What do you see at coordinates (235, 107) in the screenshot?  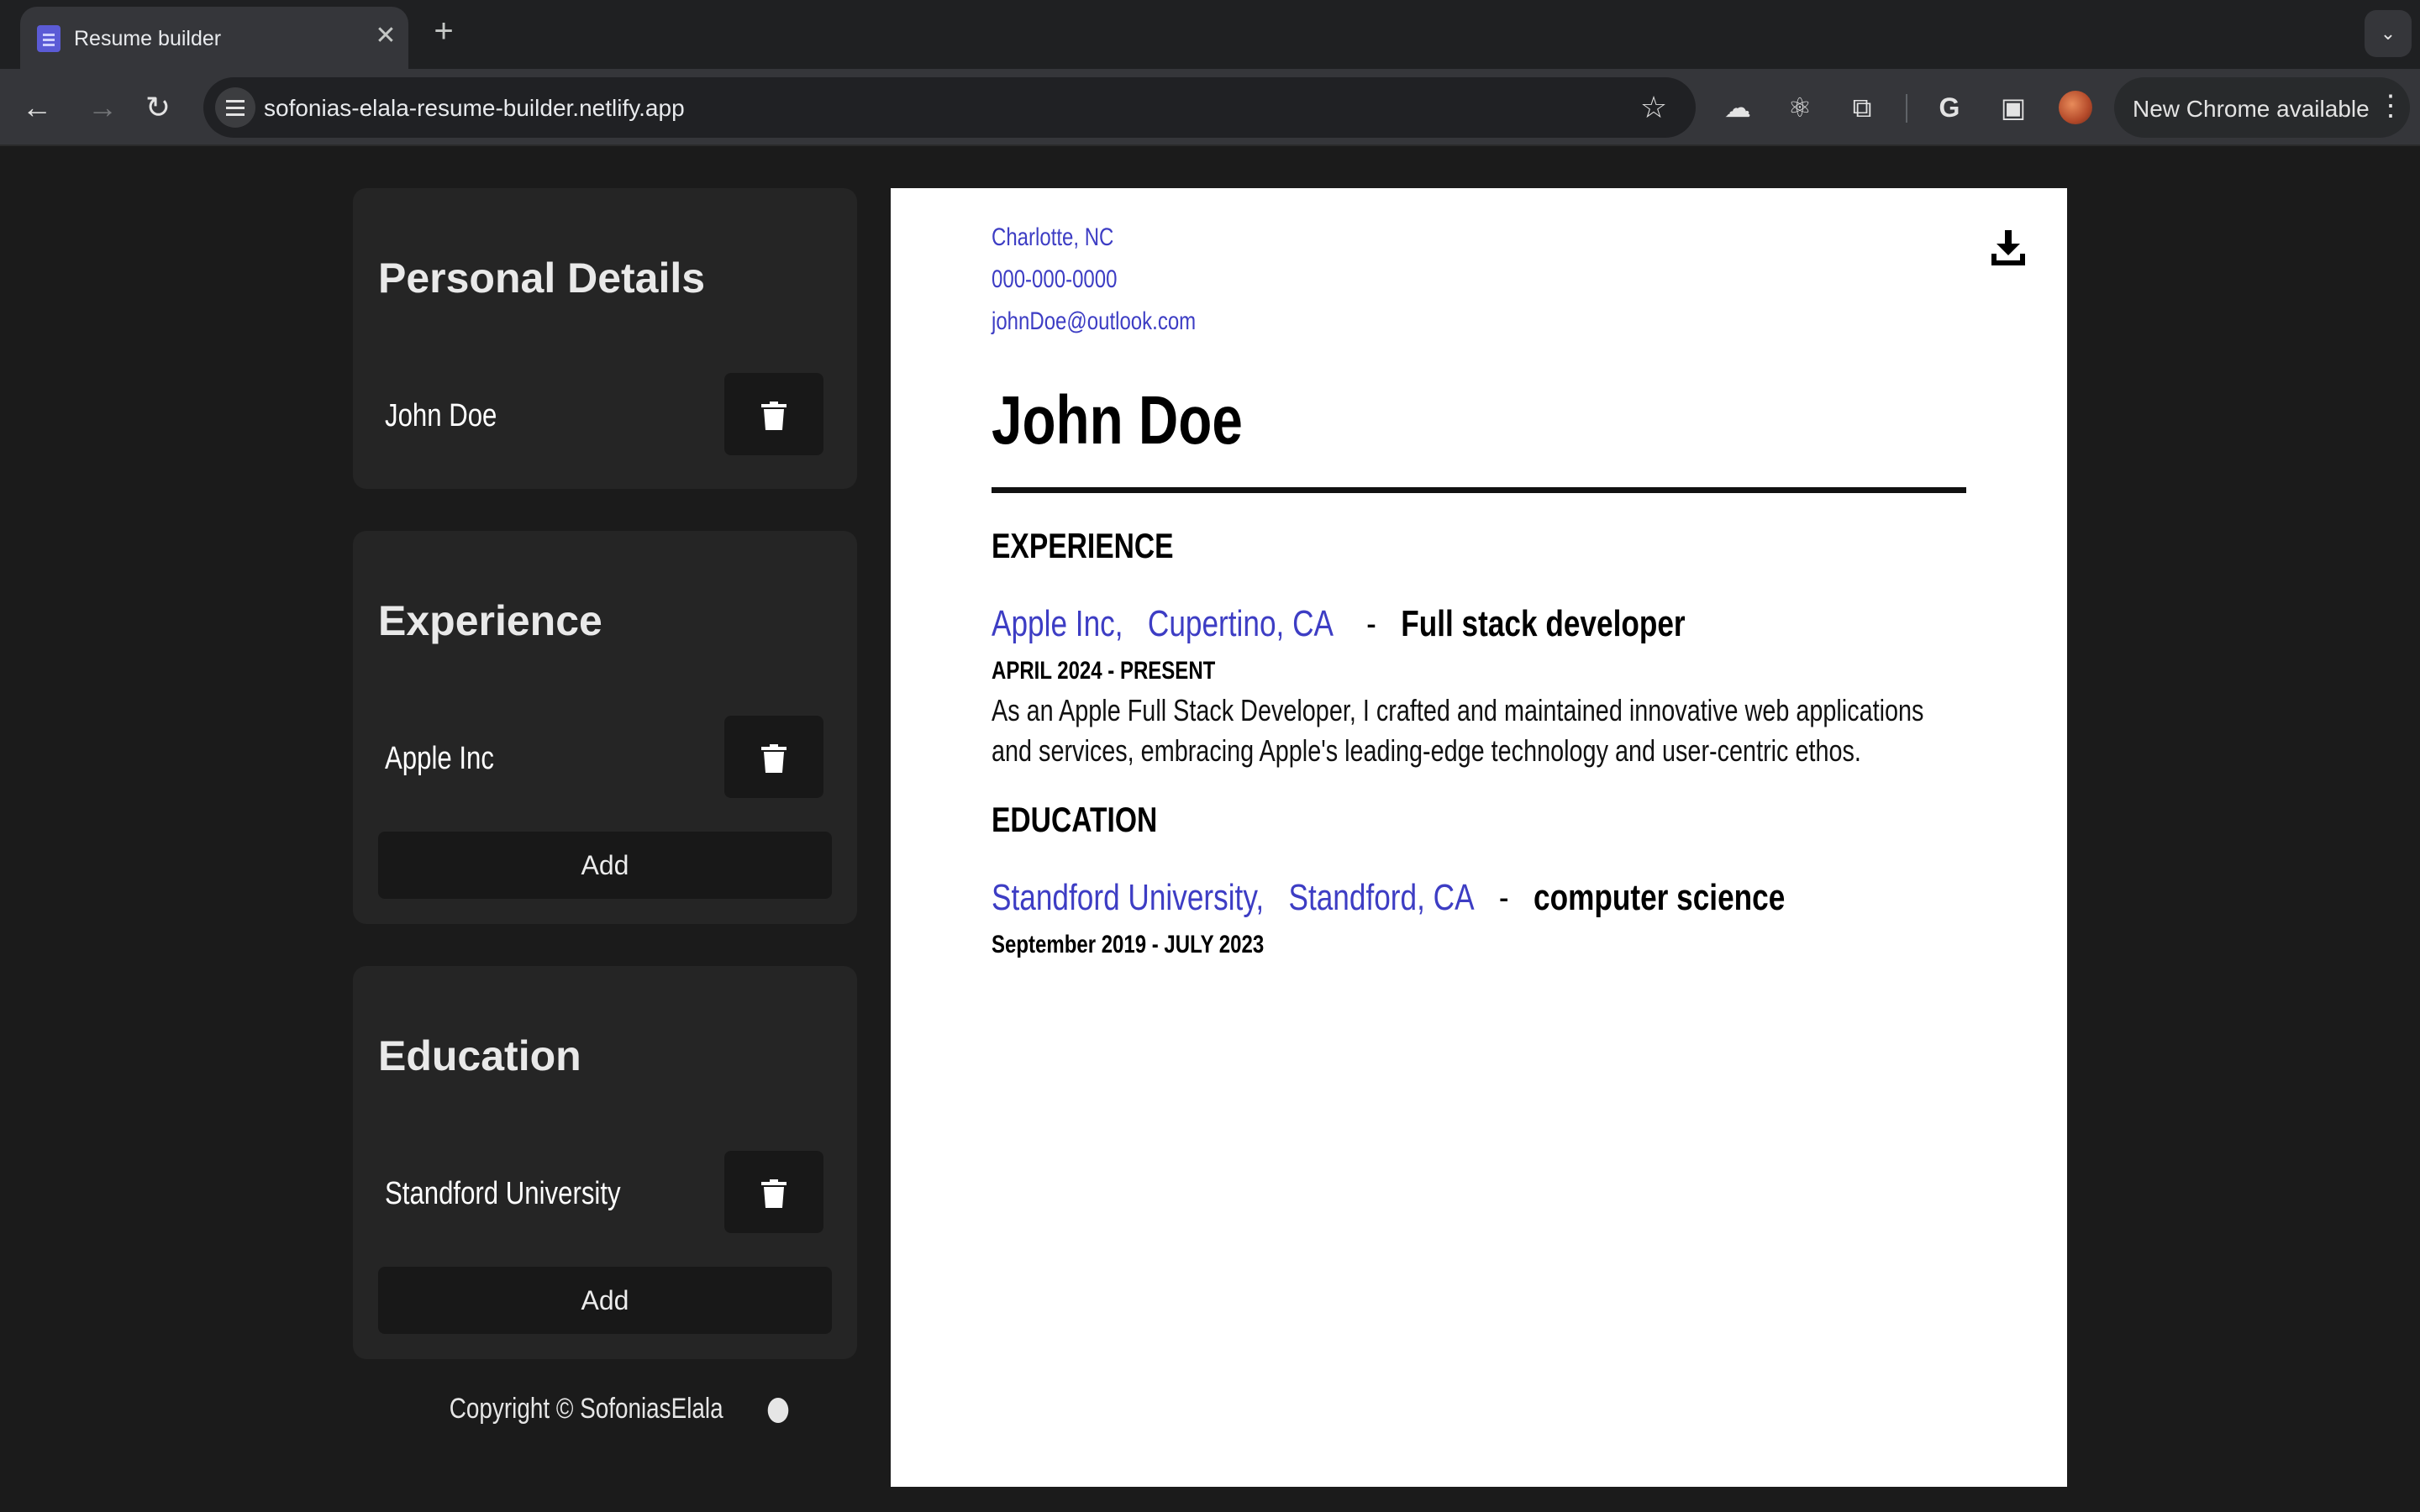 I see `site-settings-icon` at bounding box center [235, 107].